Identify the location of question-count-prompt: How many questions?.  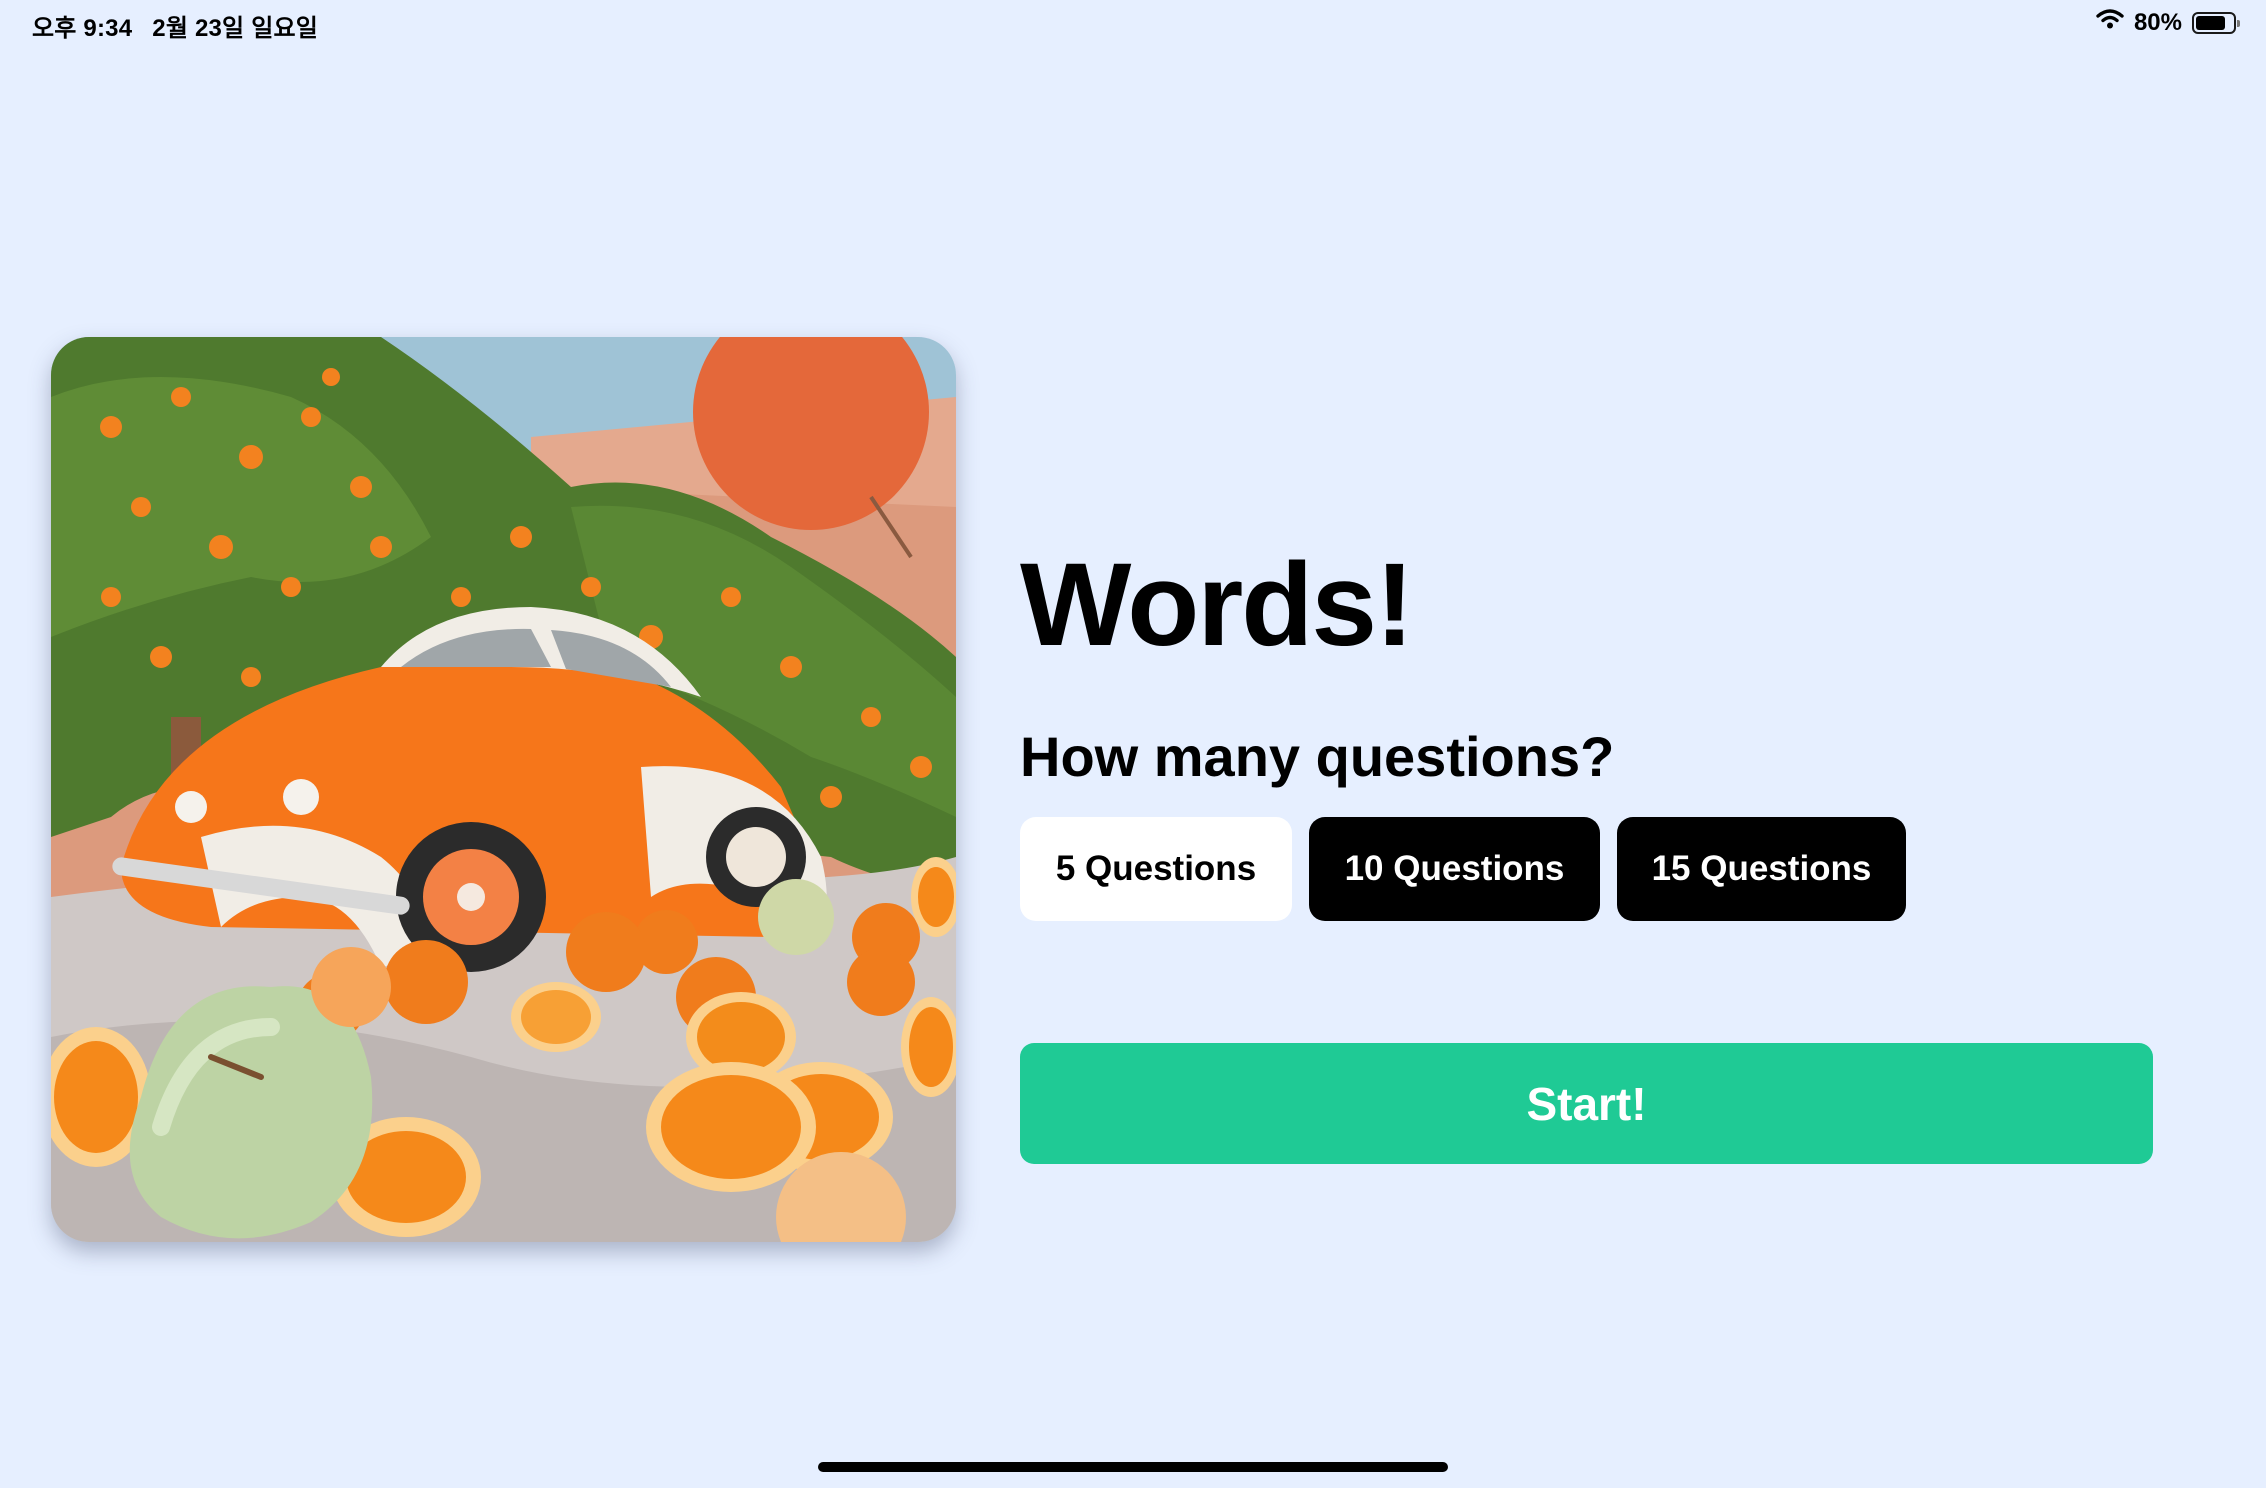
(1317, 756).